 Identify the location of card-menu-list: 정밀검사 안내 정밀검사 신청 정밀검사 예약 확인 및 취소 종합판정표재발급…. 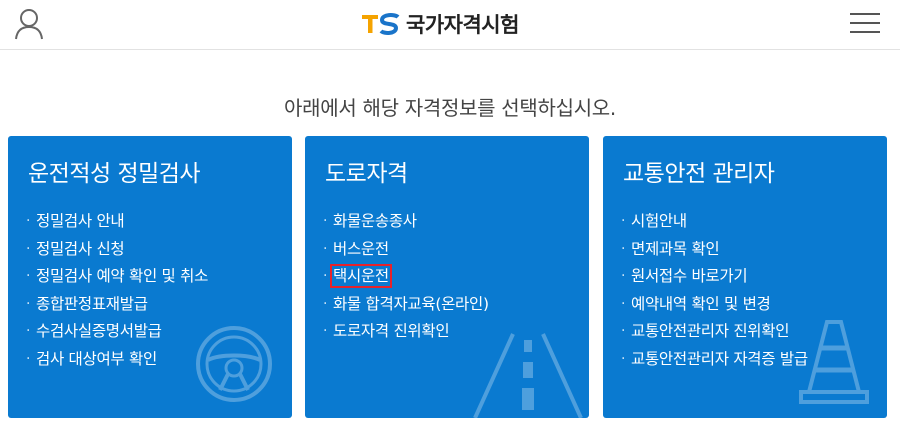
(117, 290).